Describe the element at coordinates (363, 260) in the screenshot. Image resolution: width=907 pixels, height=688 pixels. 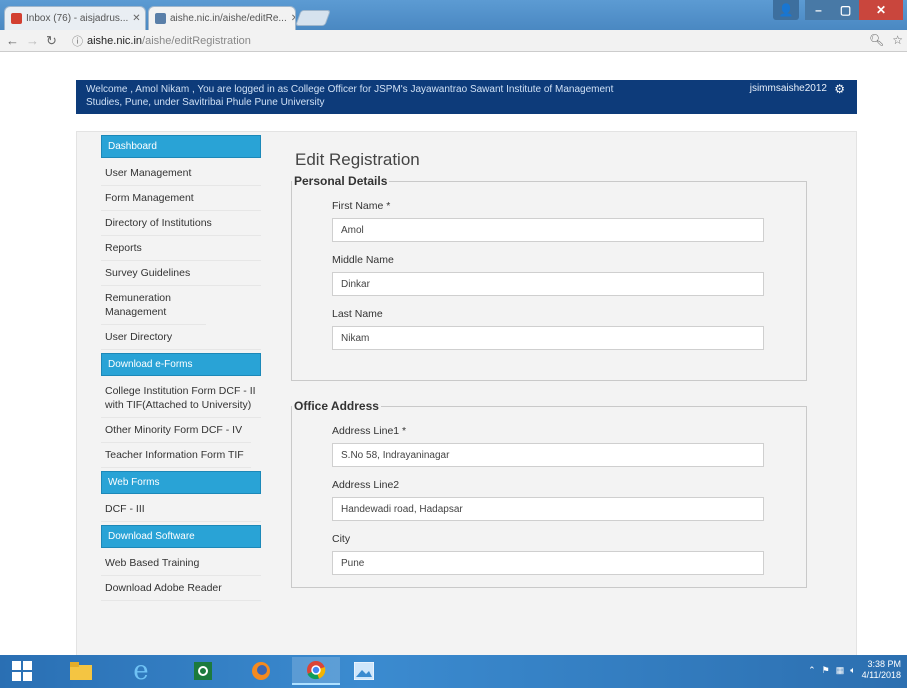
I see `middle-name-label: Middle Name` at that location.